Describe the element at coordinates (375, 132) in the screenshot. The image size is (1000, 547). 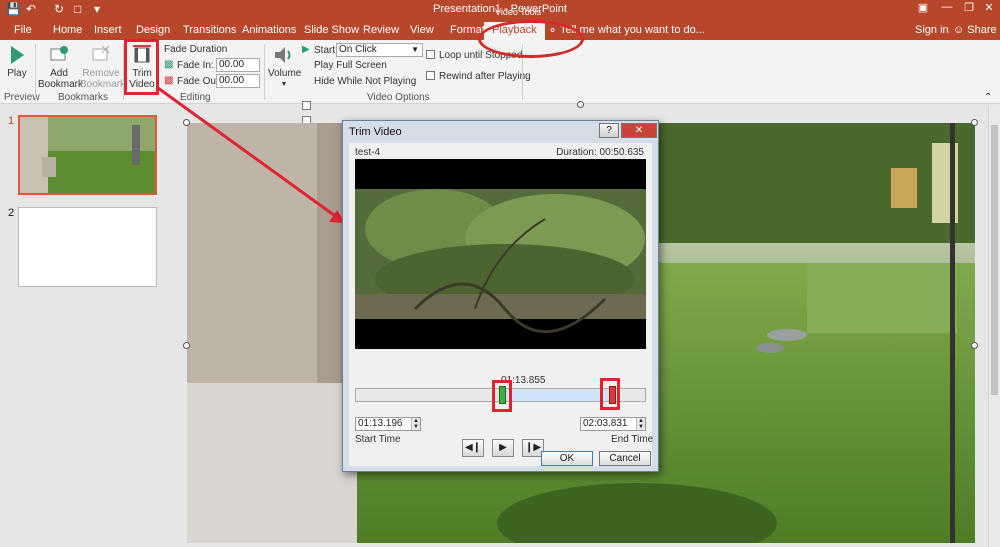
I see `dialog-title: Trim Video` at that location.